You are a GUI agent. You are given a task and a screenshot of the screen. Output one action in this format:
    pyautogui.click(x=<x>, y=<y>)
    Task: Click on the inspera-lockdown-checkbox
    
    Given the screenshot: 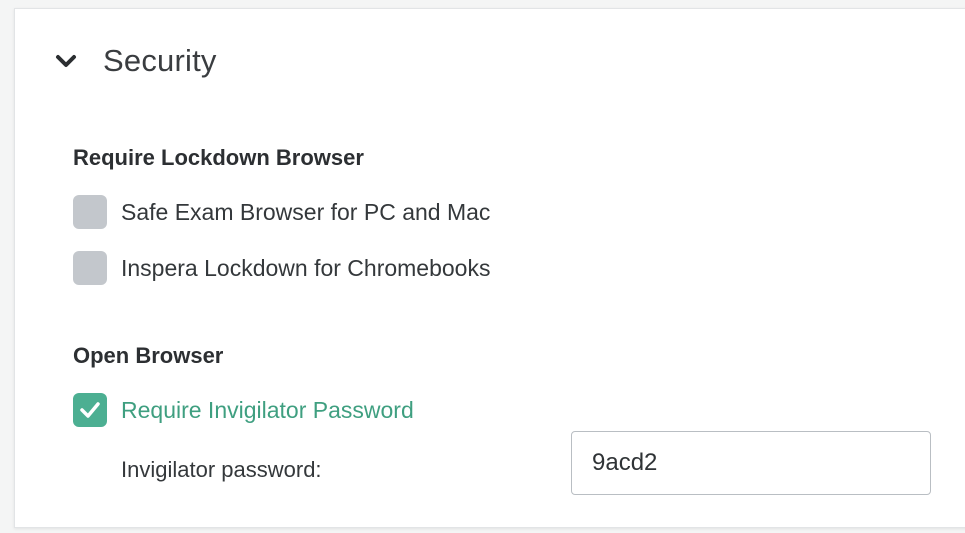 What is the action you would take?
    pyautogui.click(x=90, y=268)
    